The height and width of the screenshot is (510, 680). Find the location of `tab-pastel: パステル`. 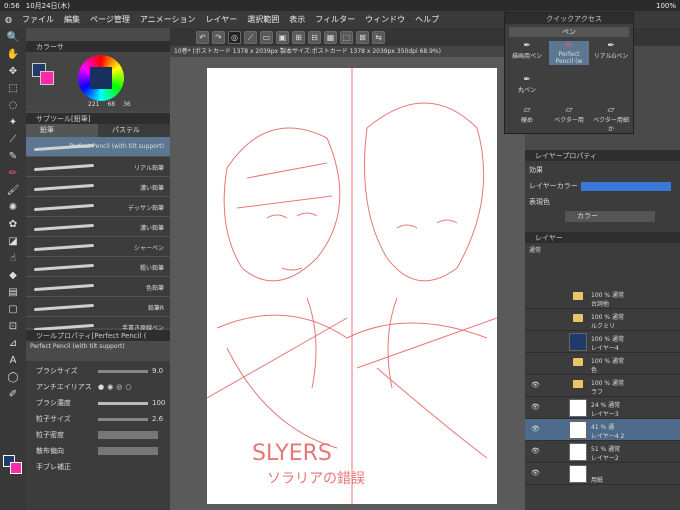

tab-pastel: パステル is located at coordinates (134, 130).